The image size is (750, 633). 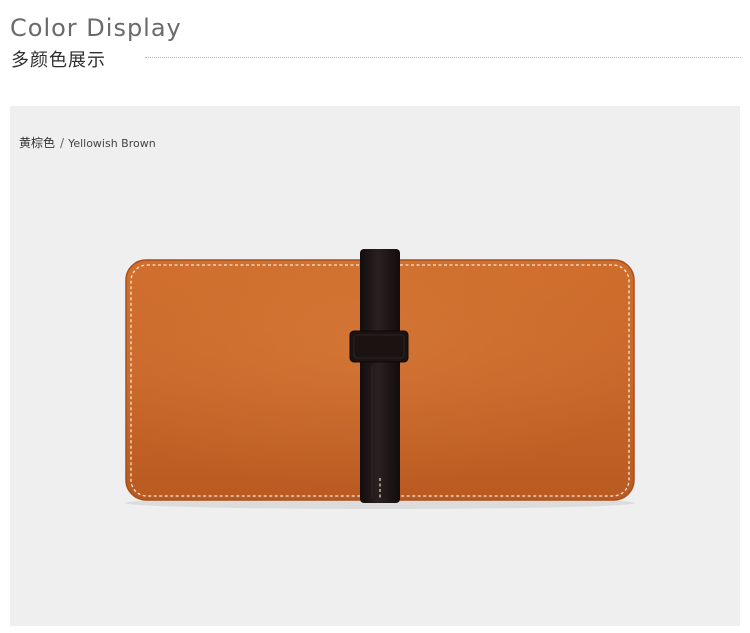 I want to click on strap-loop, so click(x=379, y=346).